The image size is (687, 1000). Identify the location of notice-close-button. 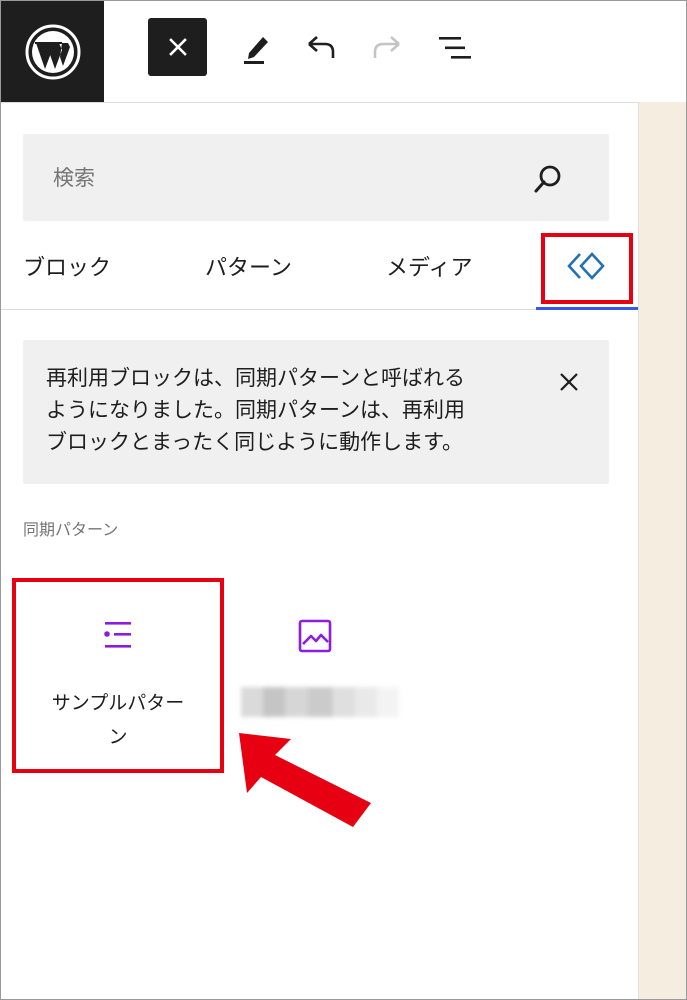
(569, 382).